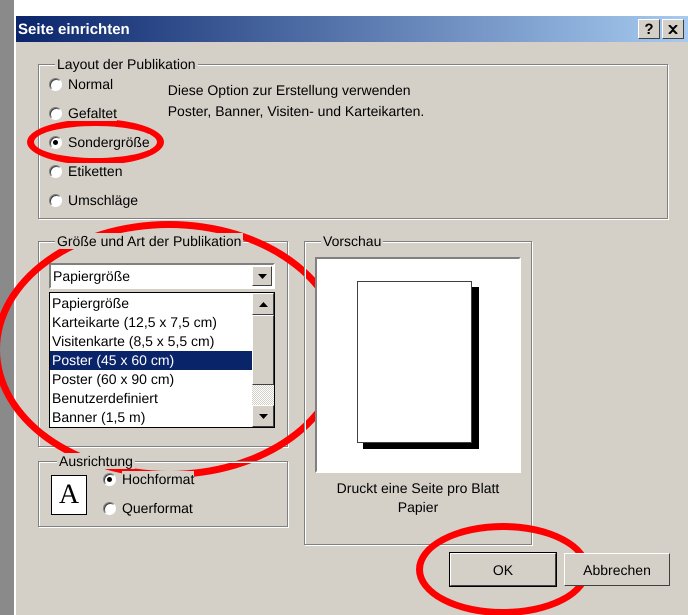  What do you see at coordinates (99, 171) in the screenshot?
I see `radio-option: Etiketten` at bounding box center [99, 171].